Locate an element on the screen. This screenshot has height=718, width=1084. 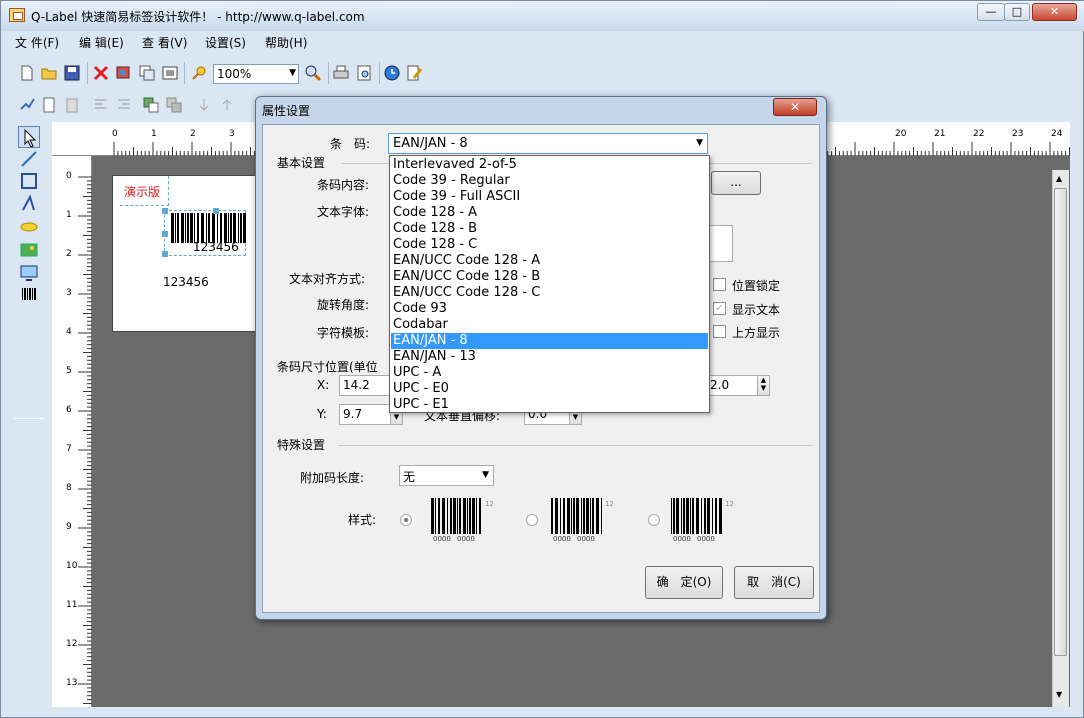
barcode-bar is located at coordinates (244, 228).